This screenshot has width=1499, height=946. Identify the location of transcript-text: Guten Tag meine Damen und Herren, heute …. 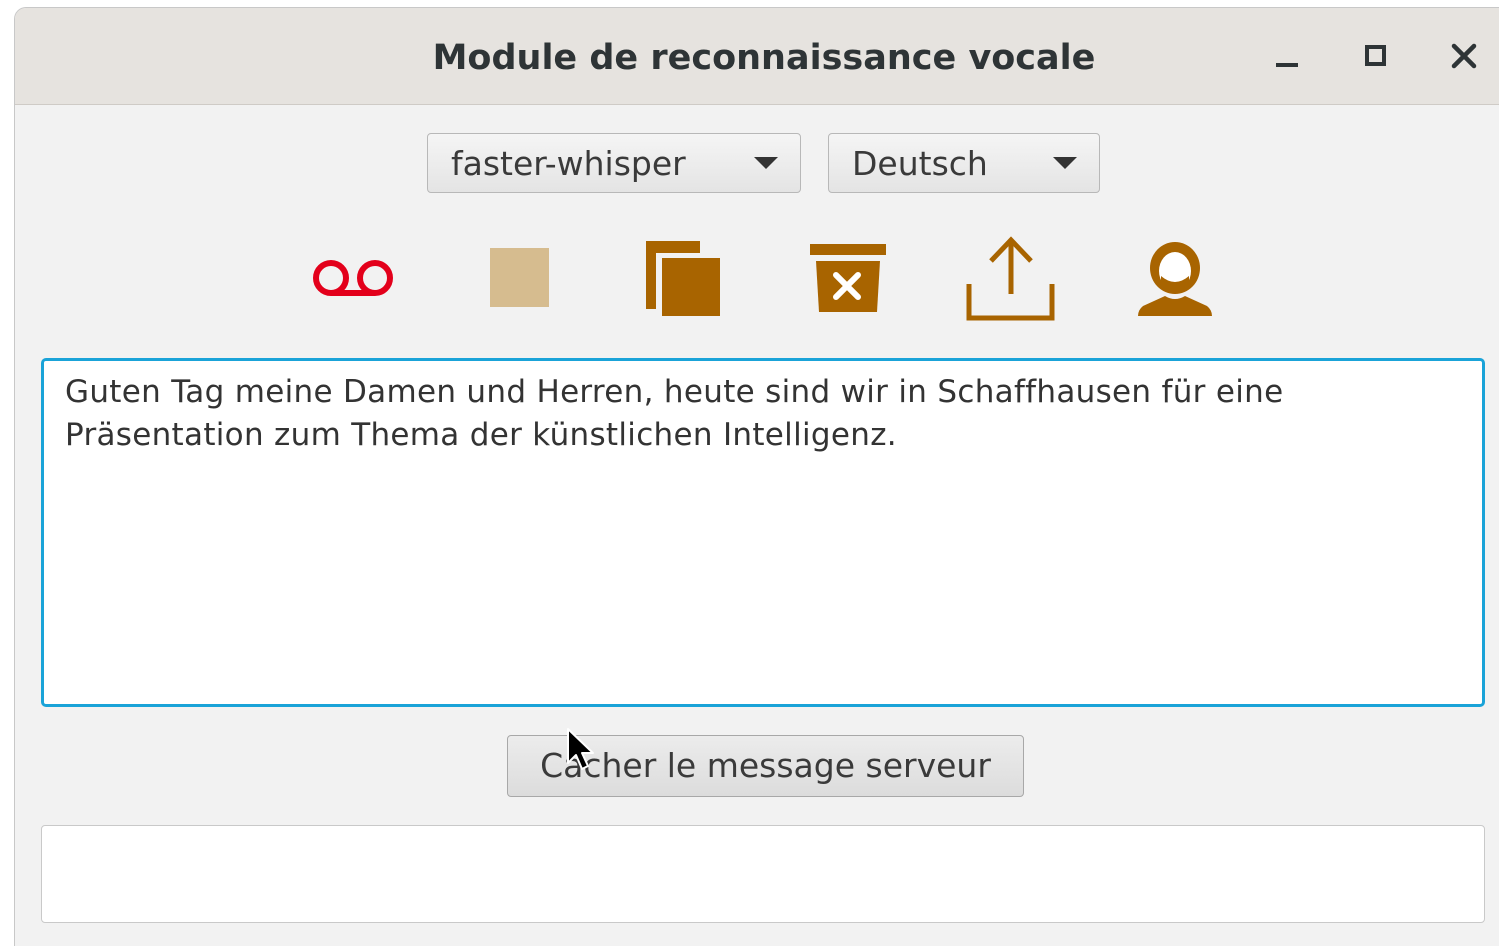
(679, 413).